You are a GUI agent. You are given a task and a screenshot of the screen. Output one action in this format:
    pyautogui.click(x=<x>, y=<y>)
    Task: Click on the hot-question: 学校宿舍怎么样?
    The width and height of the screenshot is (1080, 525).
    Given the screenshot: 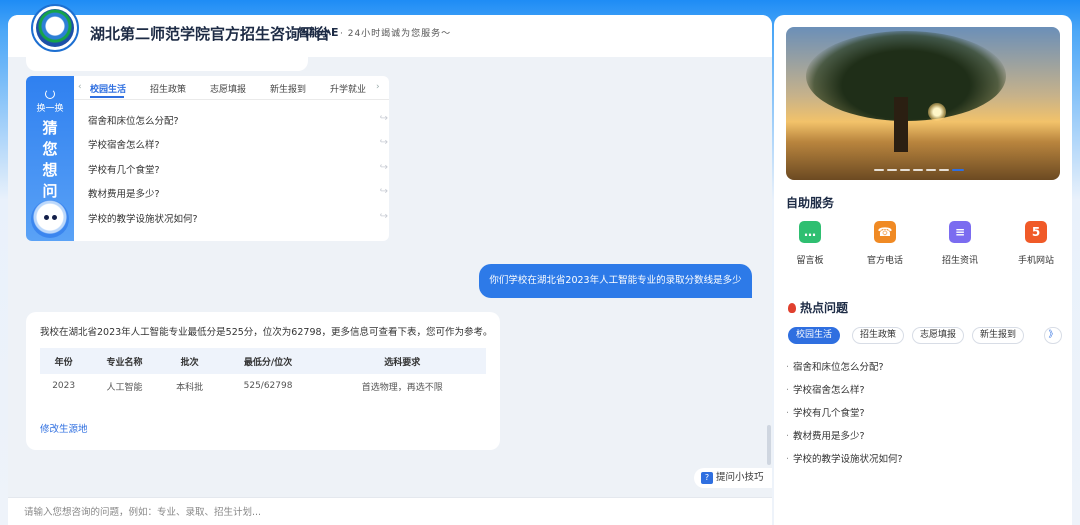 What is the action you would take?
    pyautogui.click(x=825, y=389)
    